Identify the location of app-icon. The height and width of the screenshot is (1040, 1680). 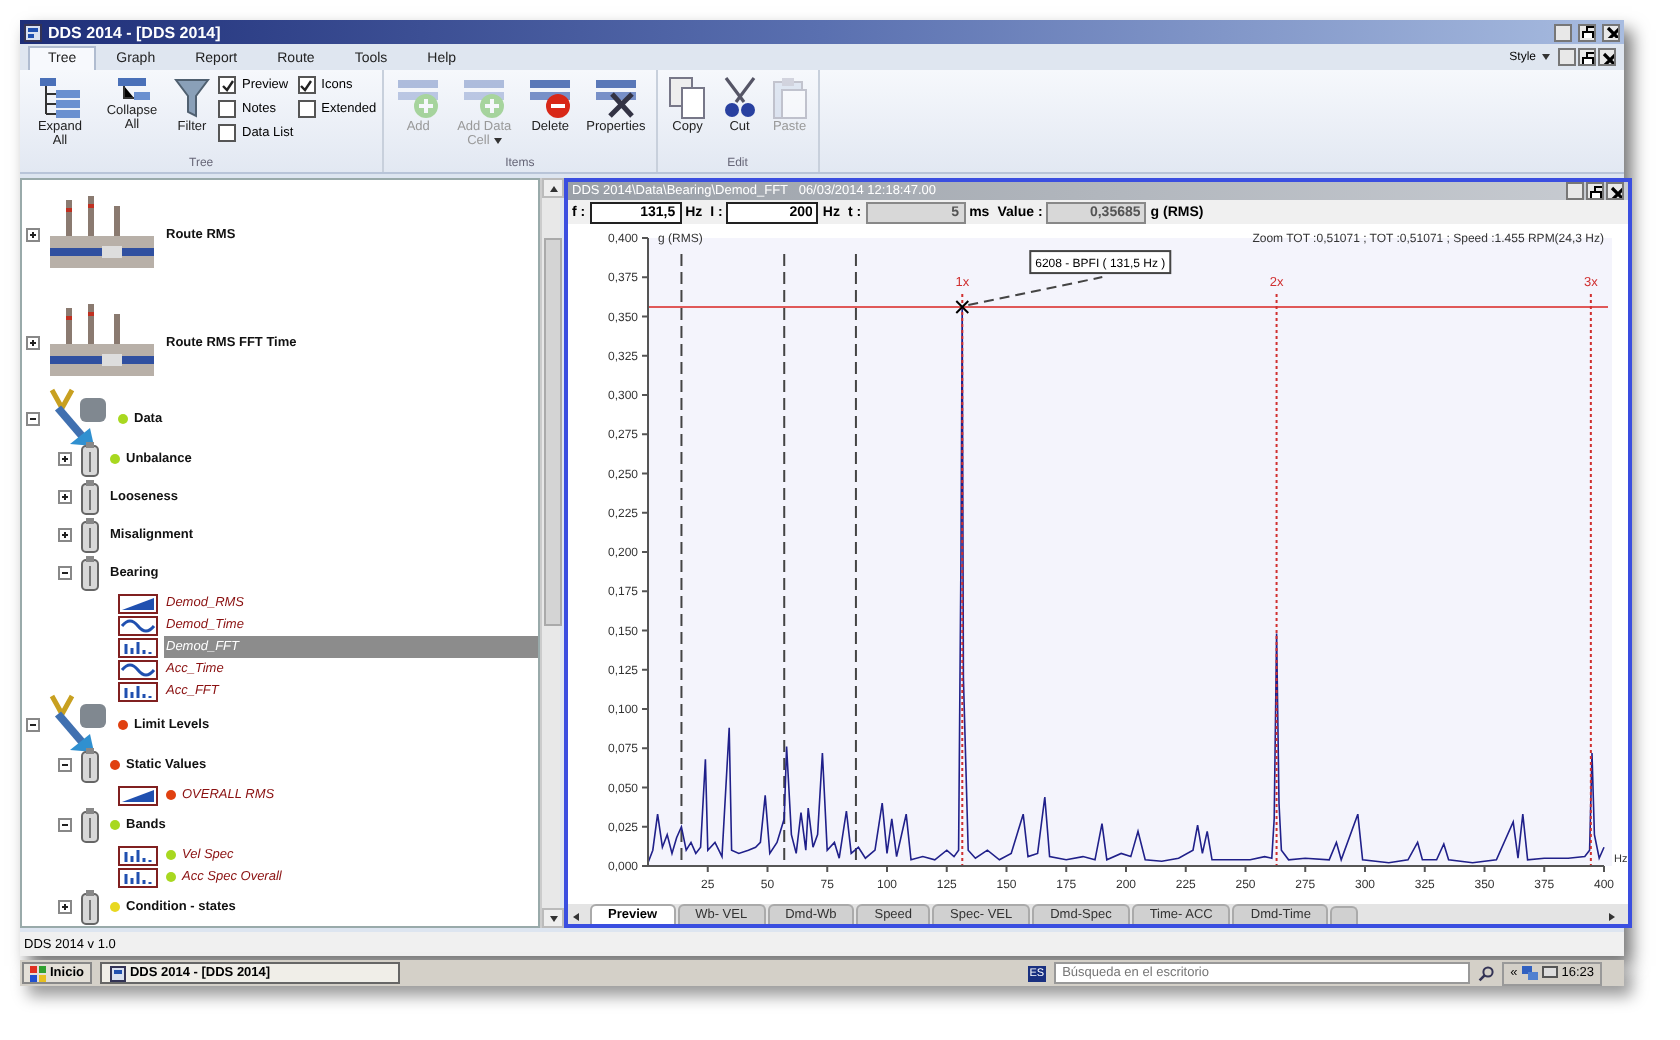
(117, 973).